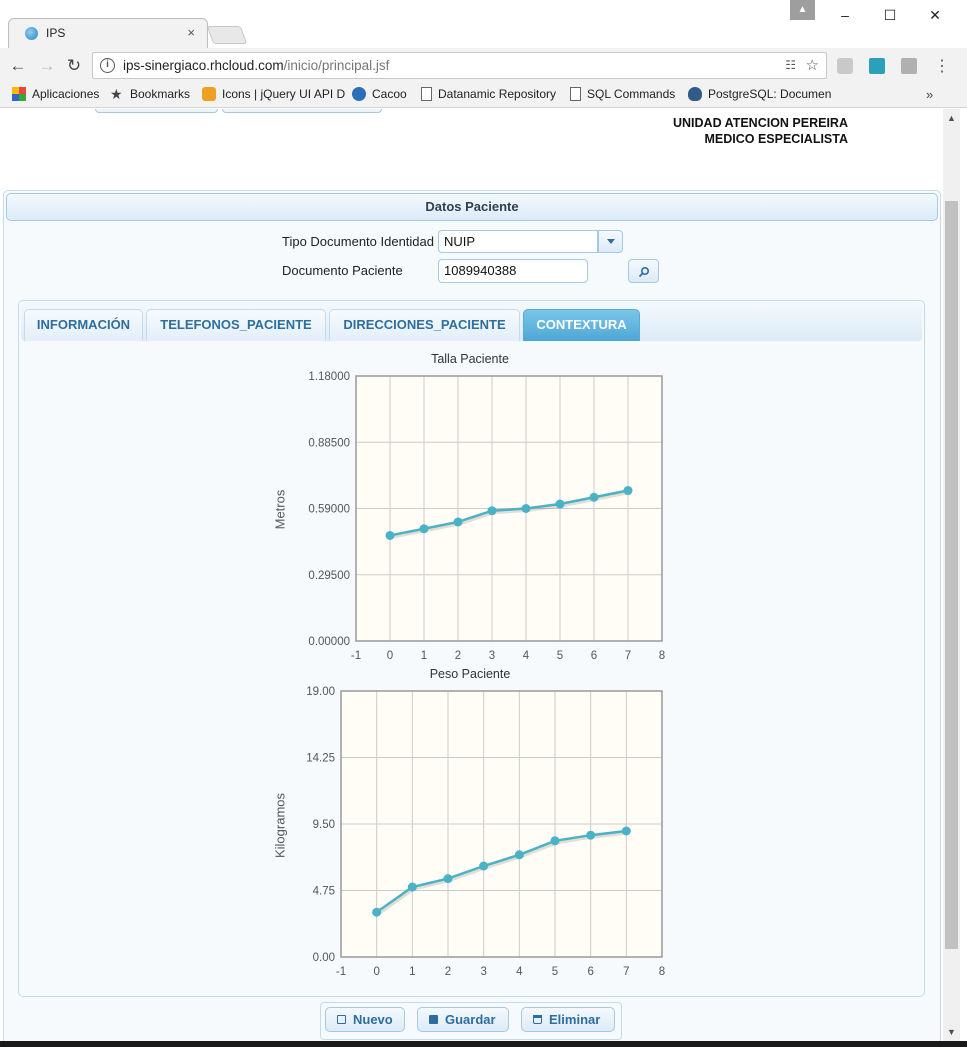 The width and height of the screenshot is (967, 1047). I want to click on search-button, so click(643, 271).